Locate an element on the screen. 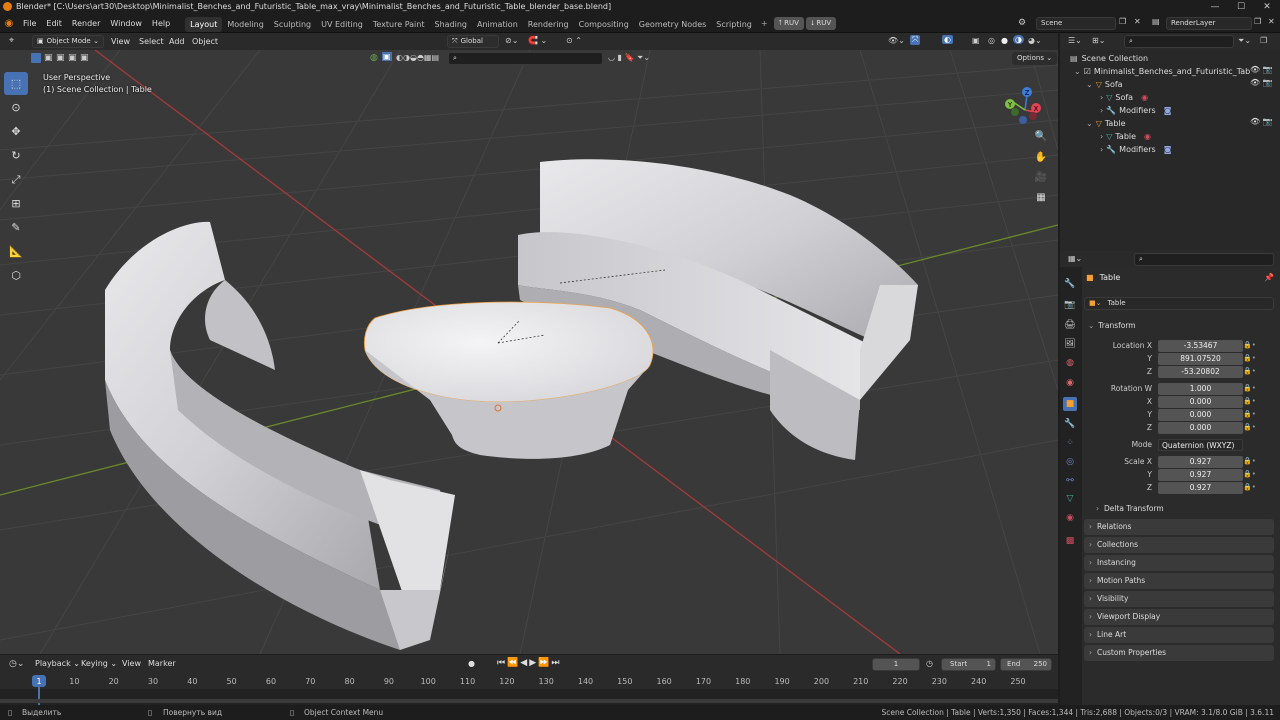 The width and height of the screenshot is (1280, 720). select-mode-new-icon is located at coordinates (36, 58).